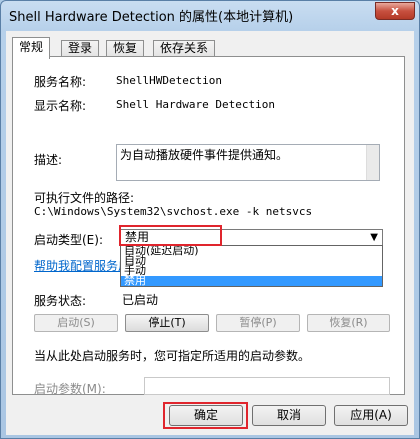 This screenshot has width=420, height=439. What do you see at coordinates (68, 240) in the screenshot?
I see `startup-type-label: 启动类型(E):` at bounding box center [68, 240].